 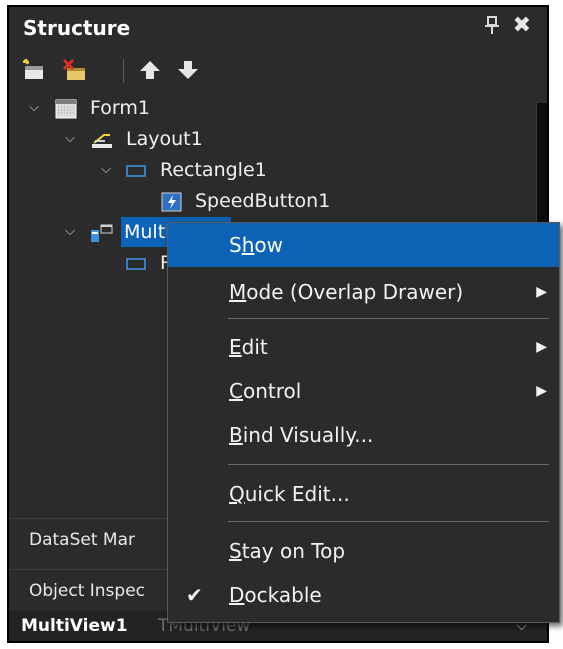 What do you see at coordinates (150, 70) in the screenshot?
I see `move-up-icon` at bounding box center [150, 70].